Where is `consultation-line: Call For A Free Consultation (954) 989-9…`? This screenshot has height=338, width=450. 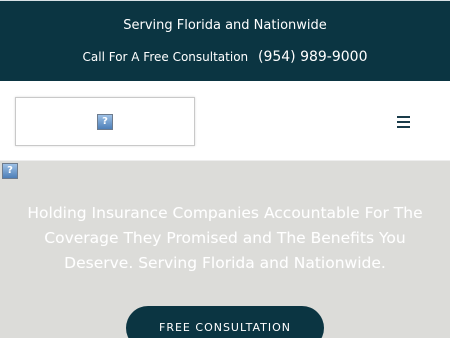
consultation-line: Call For A Free Consultation (954) 989-9… is located at coordinates (225, 57).